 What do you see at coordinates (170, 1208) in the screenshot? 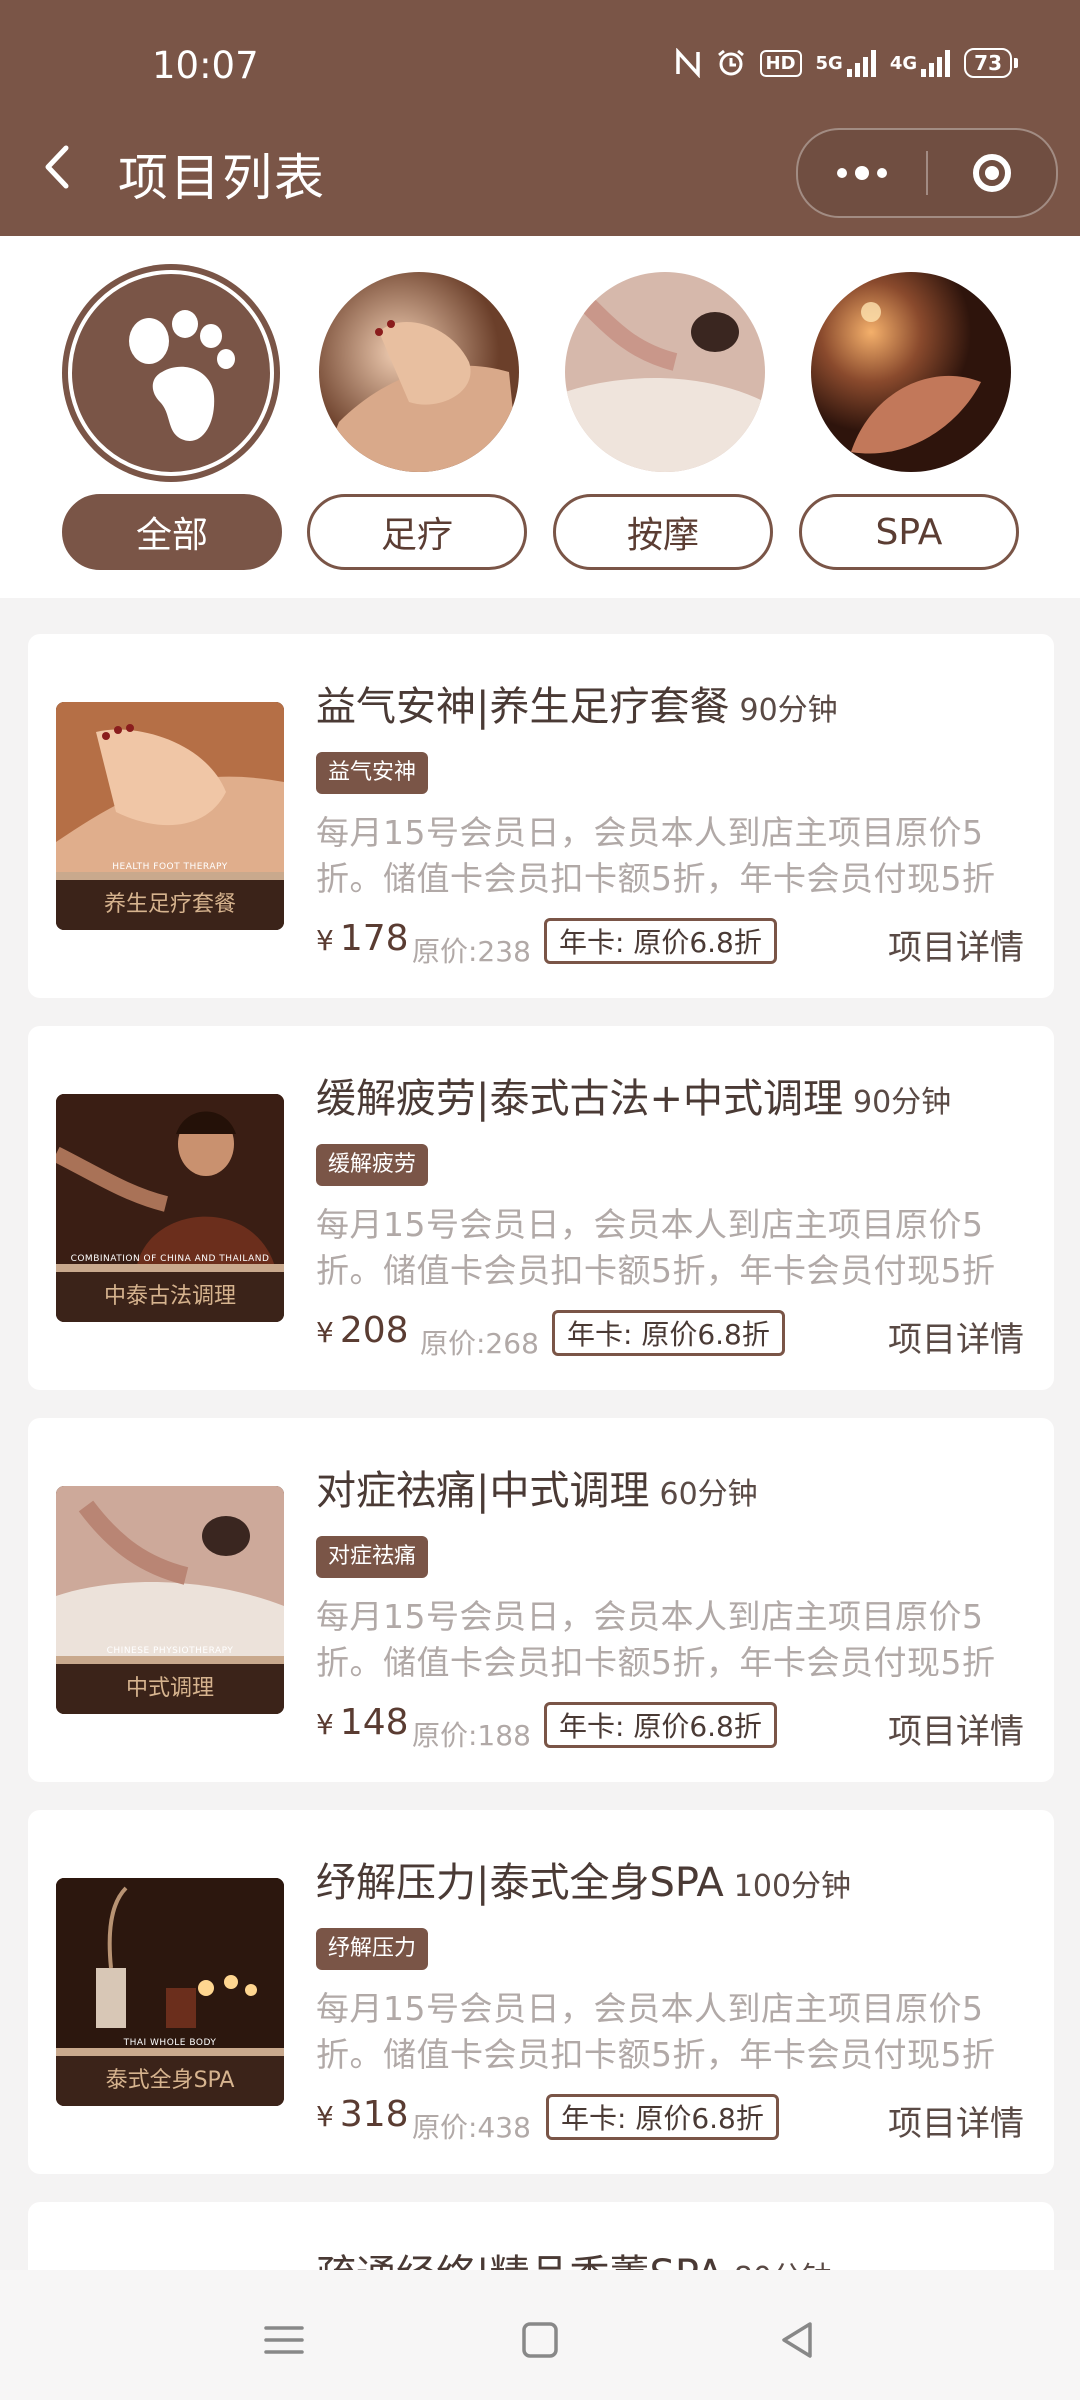
I see `service-thumbnail: COMBINATION OF CHINA AND THAILAND 中泰古法调理` at bounding box center [170, 1208].